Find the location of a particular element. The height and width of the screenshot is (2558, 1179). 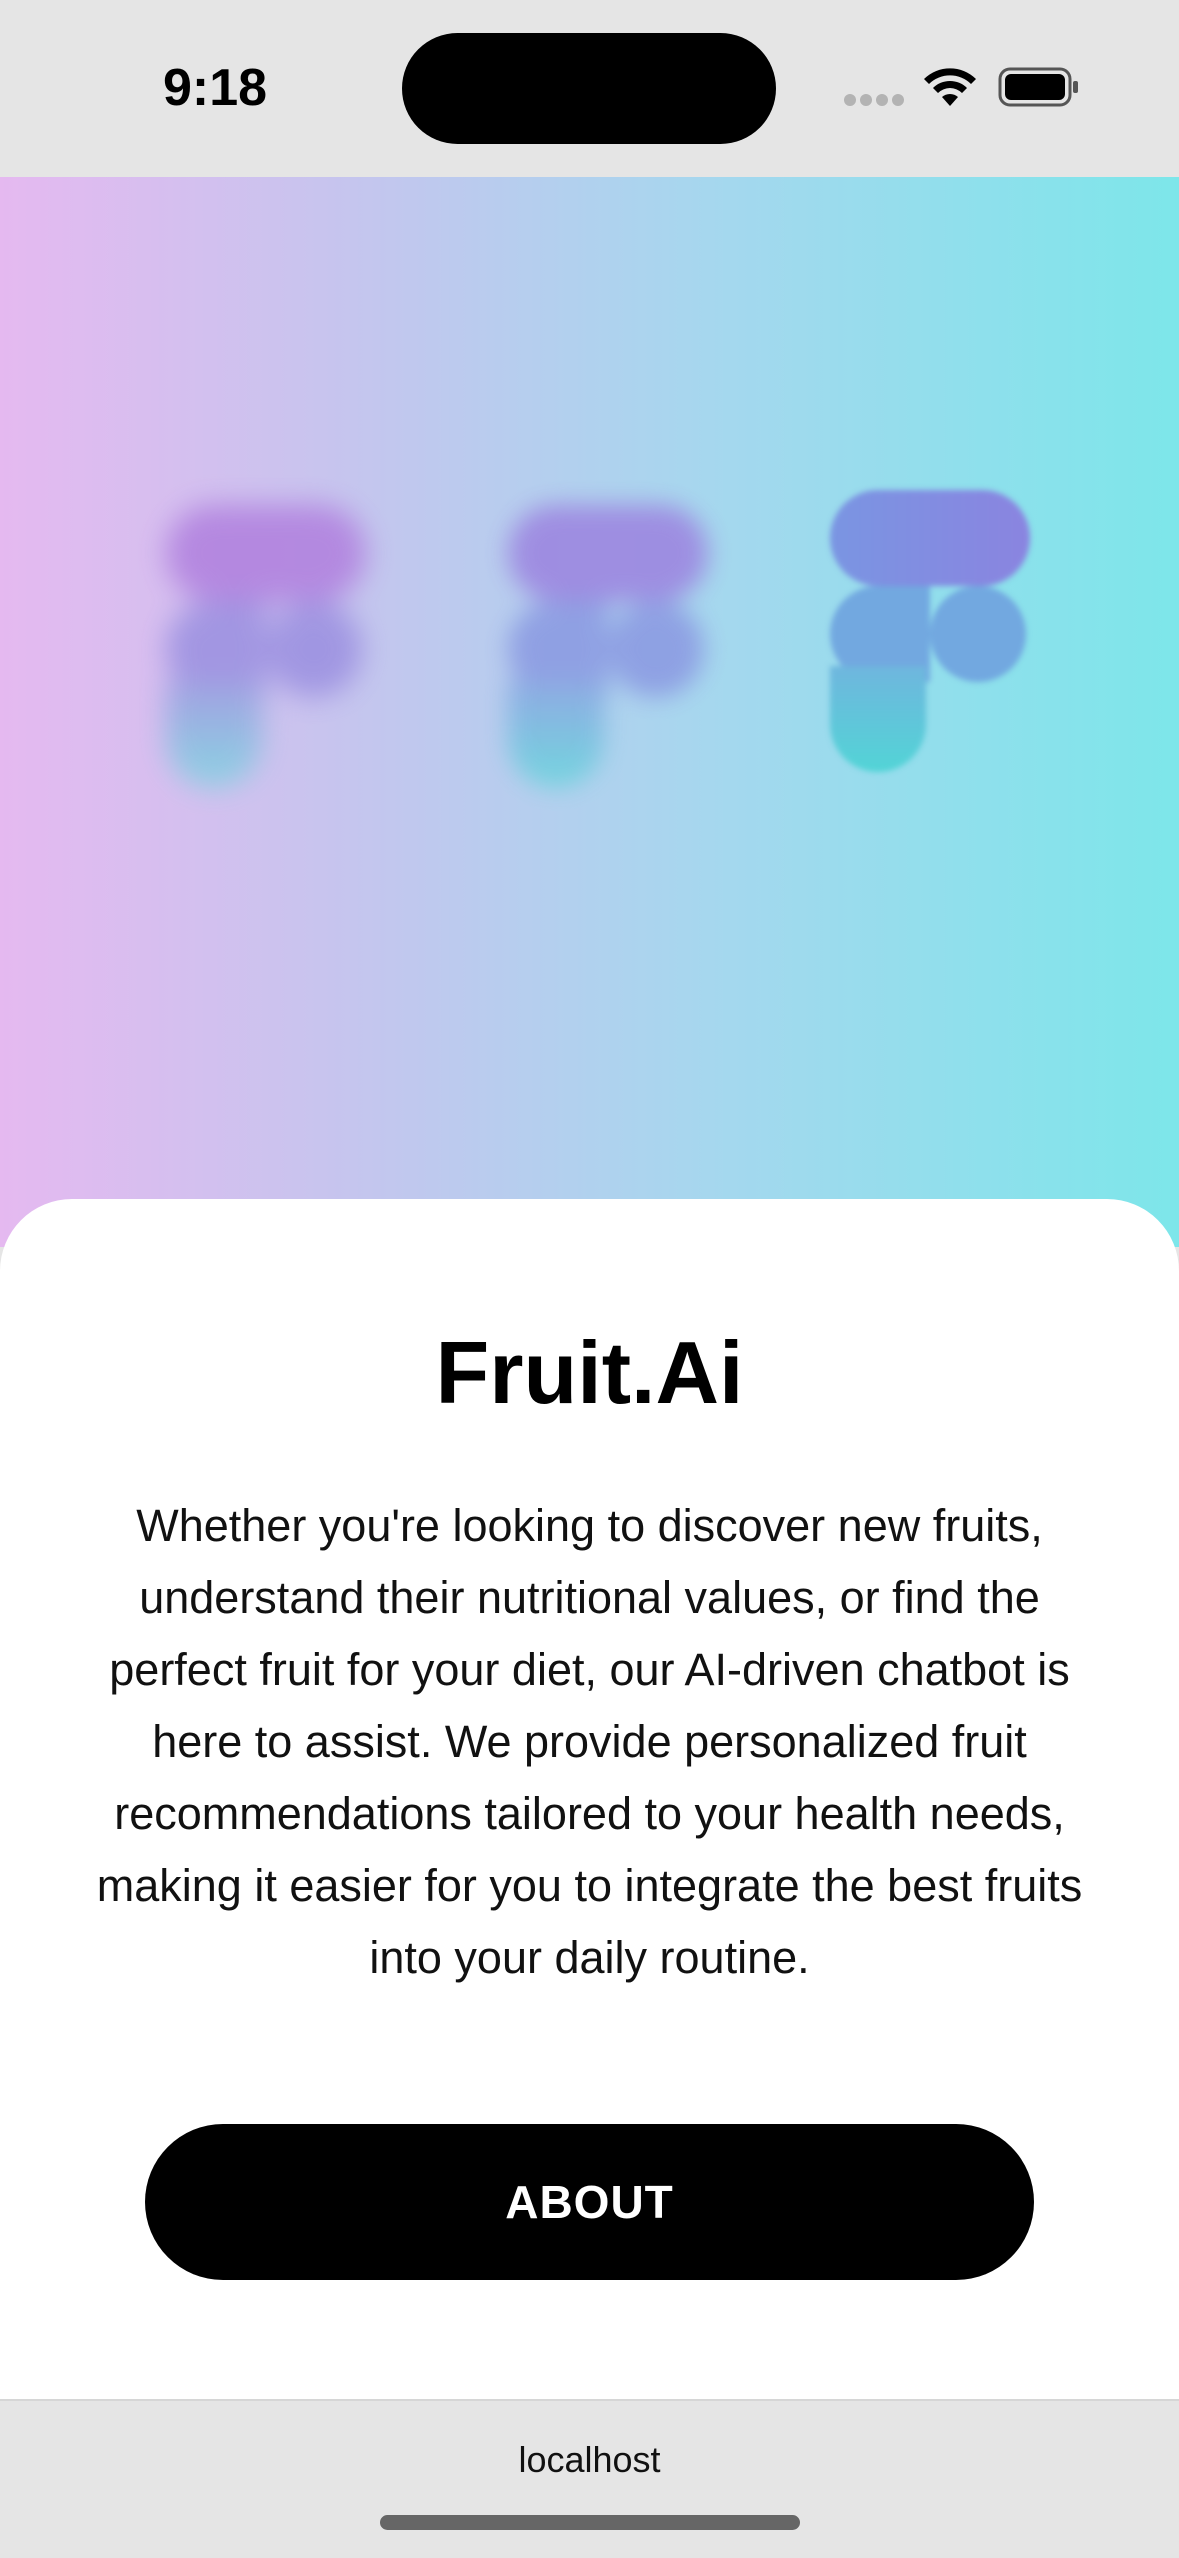

status-time: 9:18 is located at coordinates (215, 88).